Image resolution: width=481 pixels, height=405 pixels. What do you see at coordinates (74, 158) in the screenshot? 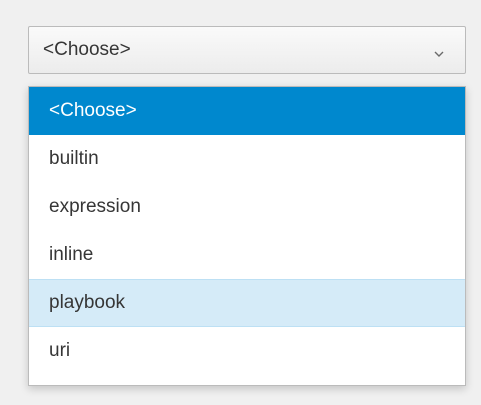
I see `option-label: builtin` at bounding box center [74, 158].